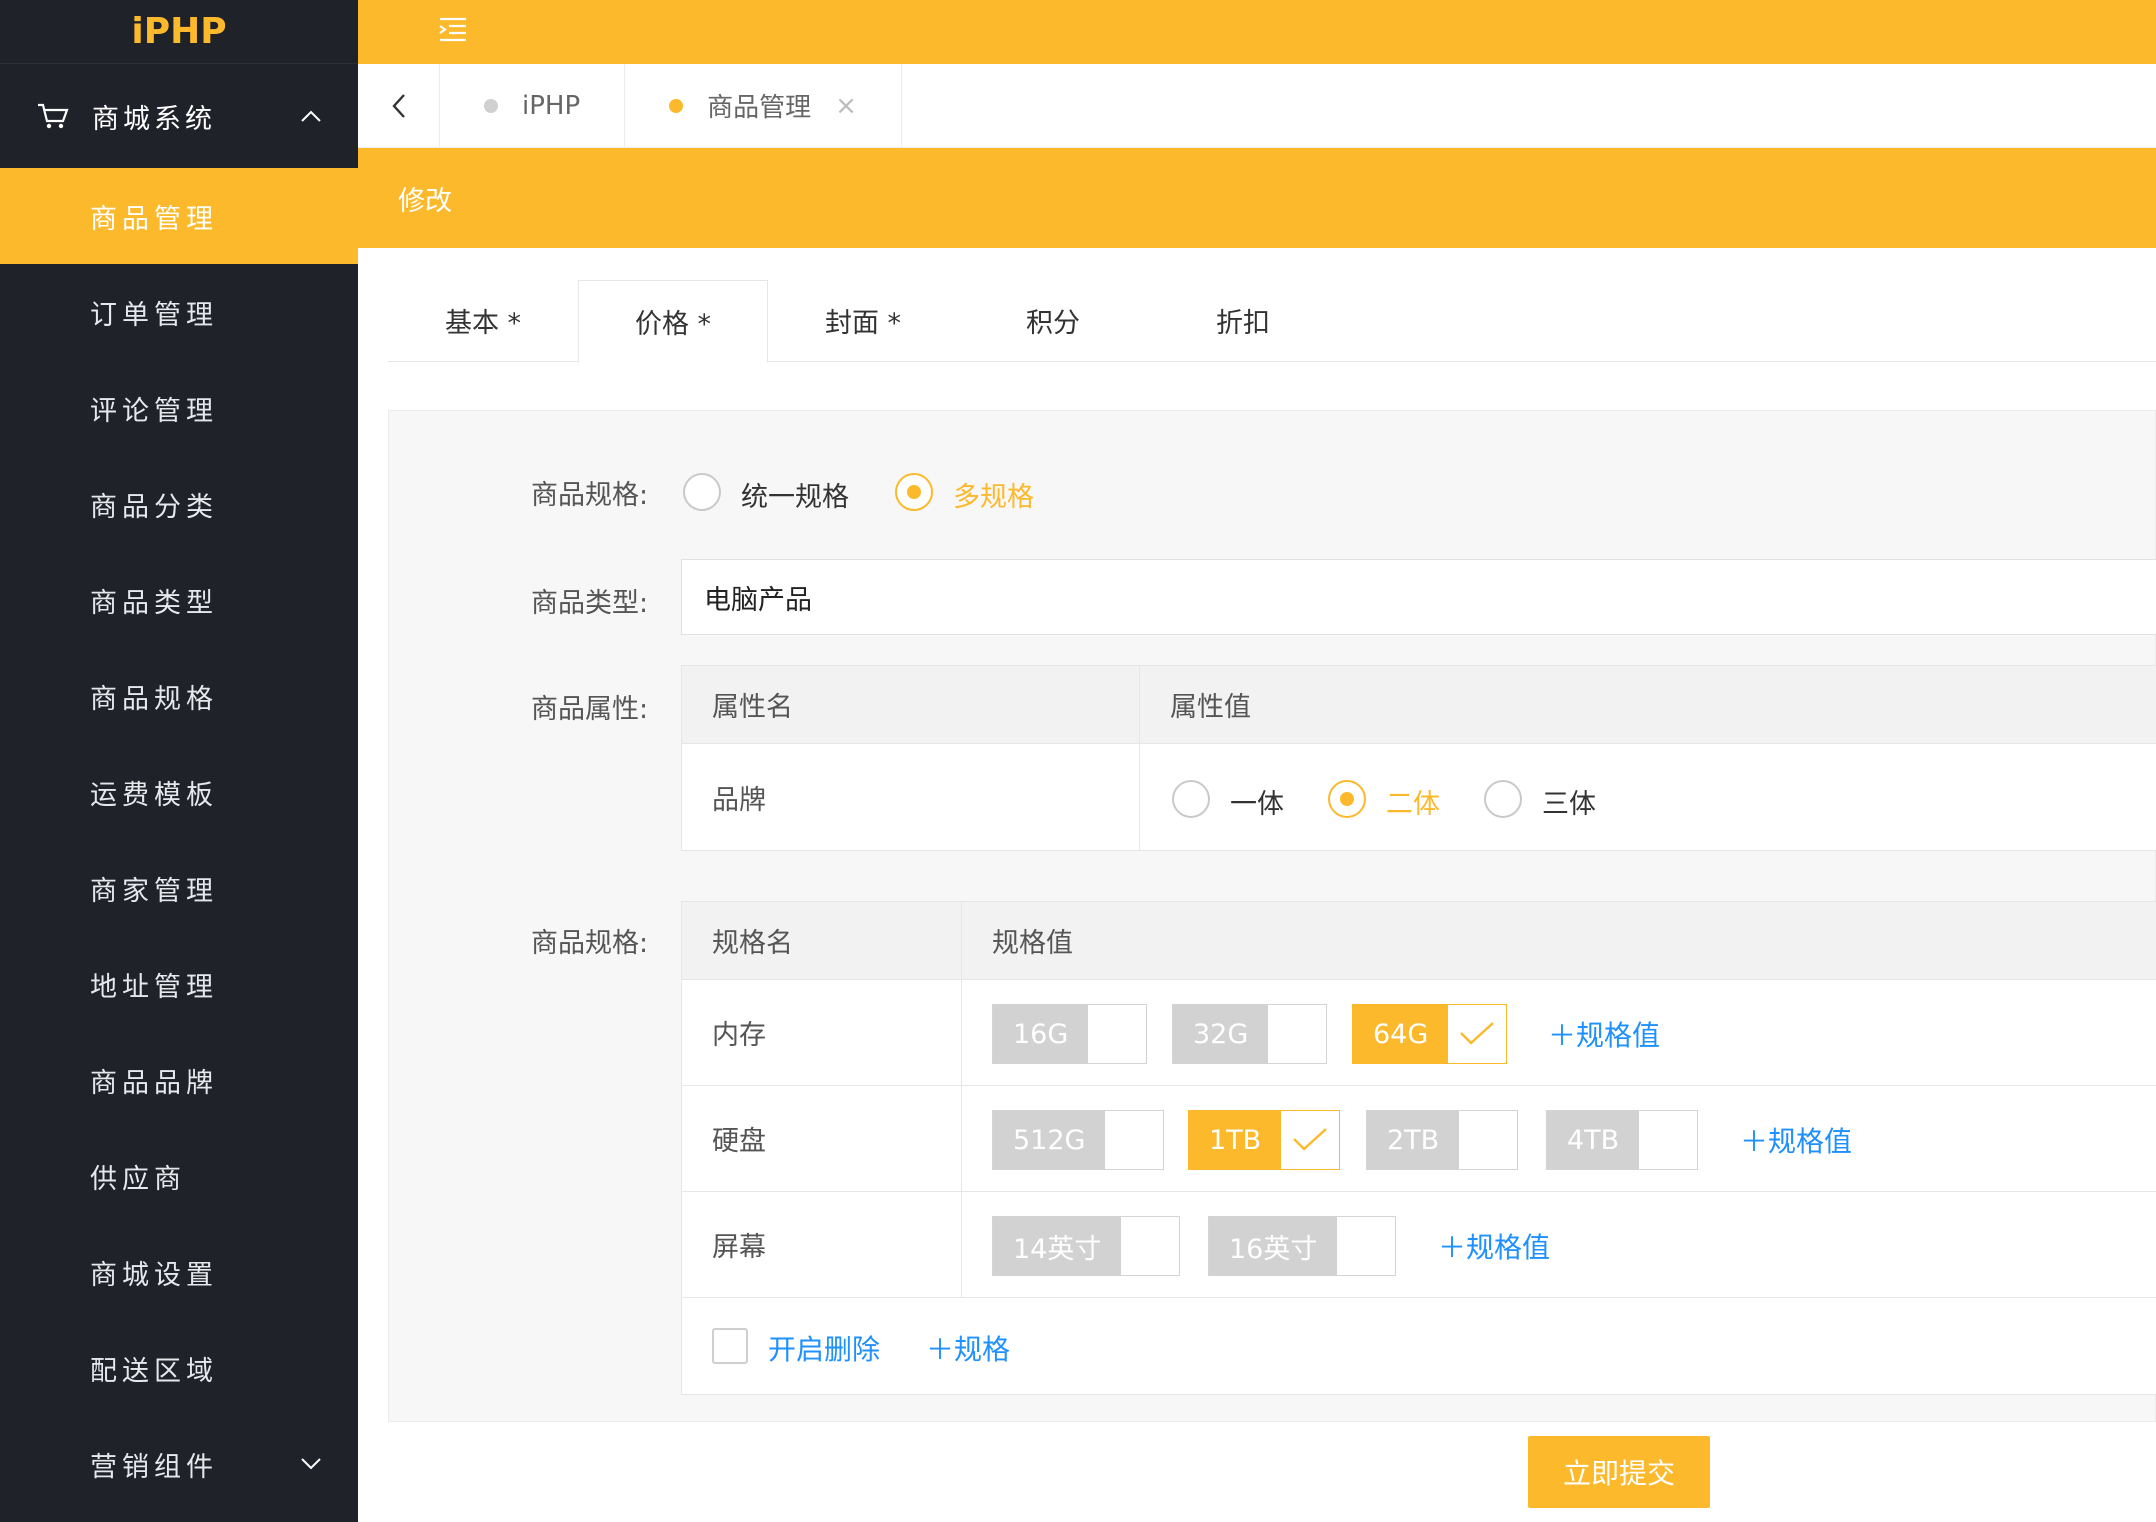  I want to click on sidebar-item-addresses: 地址管理, so click(179, 984).